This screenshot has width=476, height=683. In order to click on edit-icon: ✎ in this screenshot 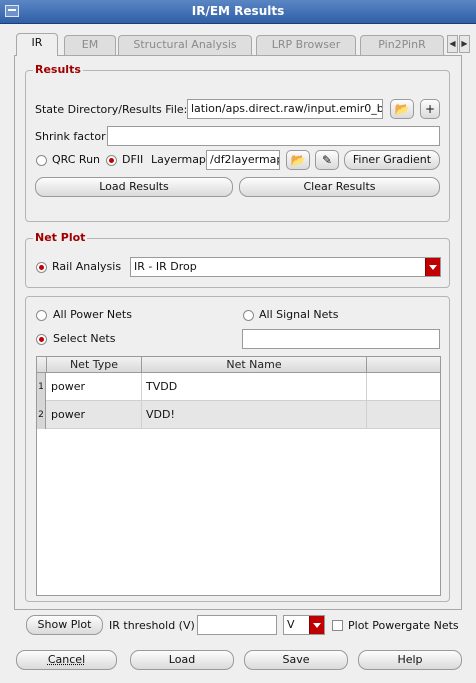, I will do `click(327, 160)`.